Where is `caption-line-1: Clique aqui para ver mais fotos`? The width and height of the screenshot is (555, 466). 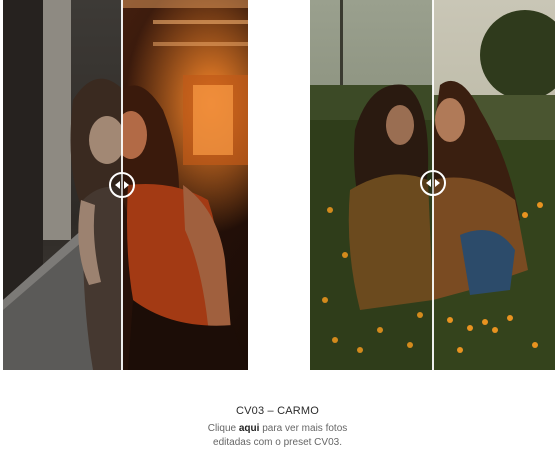
caption-line-1: Clique aqui para ver mais fotos is located at coordinates (277, 428).